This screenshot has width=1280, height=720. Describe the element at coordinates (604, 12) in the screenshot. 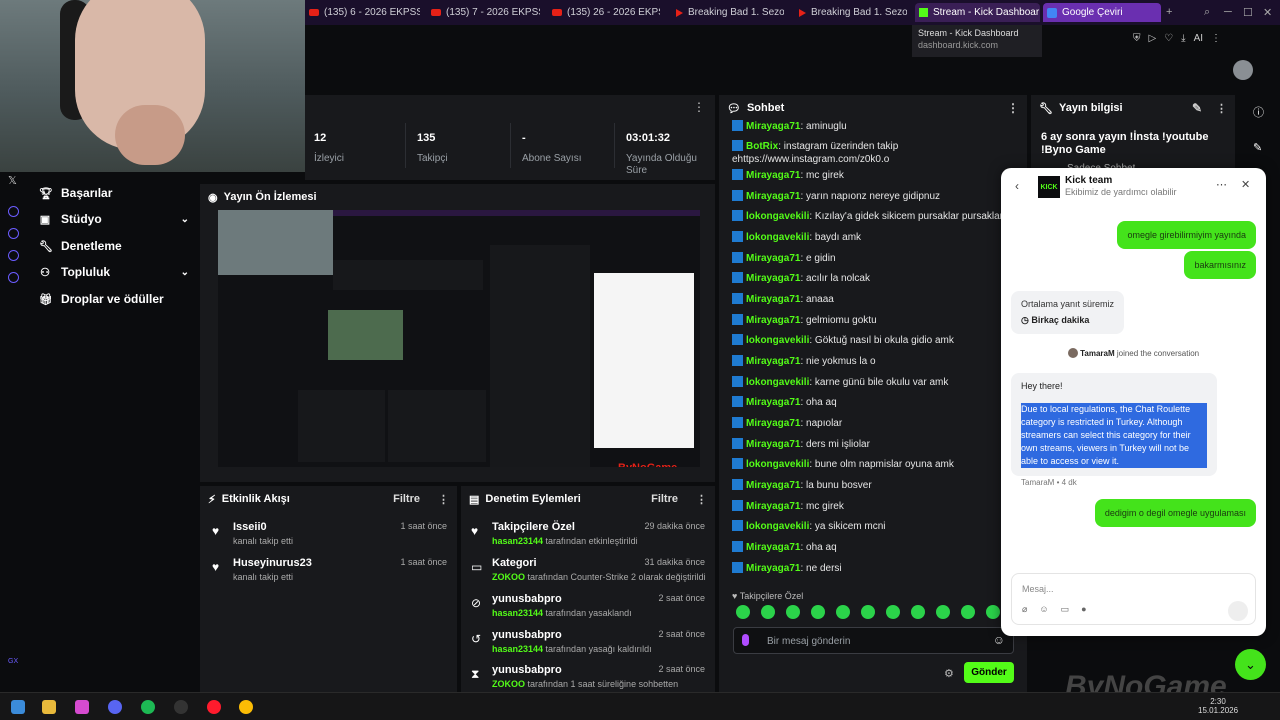

I see `browser-tab: (135) 26 - 2026 EKPSS -` at that location.